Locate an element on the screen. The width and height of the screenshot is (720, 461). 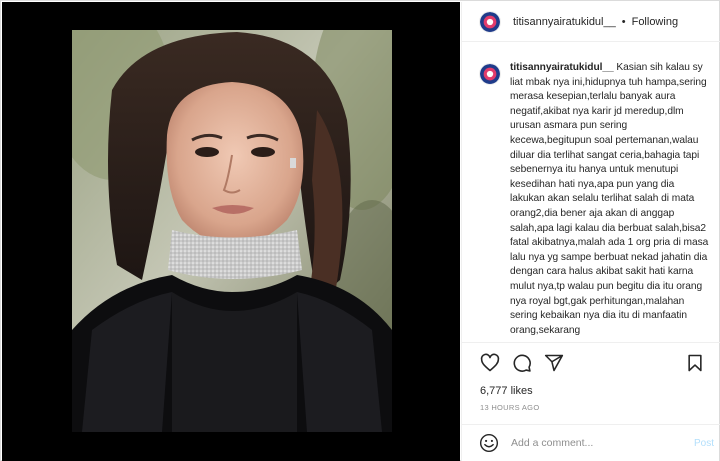
author-username-link: titisannyairatukidul__ is located at coordinates (564, 22).